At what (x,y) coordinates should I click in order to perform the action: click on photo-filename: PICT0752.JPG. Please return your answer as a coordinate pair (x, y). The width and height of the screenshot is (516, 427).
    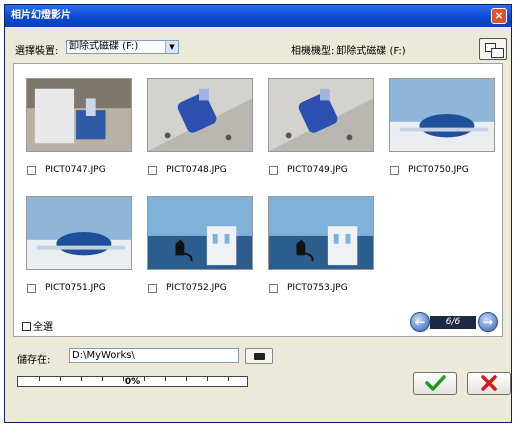
    Looking at the image, I should click on (196, 288).